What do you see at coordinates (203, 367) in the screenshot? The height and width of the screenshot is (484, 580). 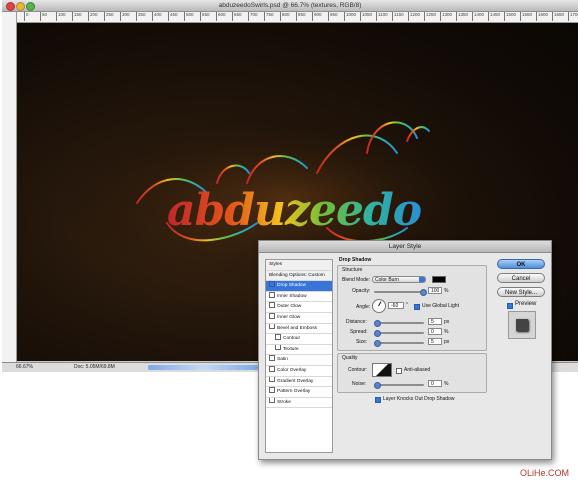 I see `horizontal-scrollbar` at bounding box center [203, 367].